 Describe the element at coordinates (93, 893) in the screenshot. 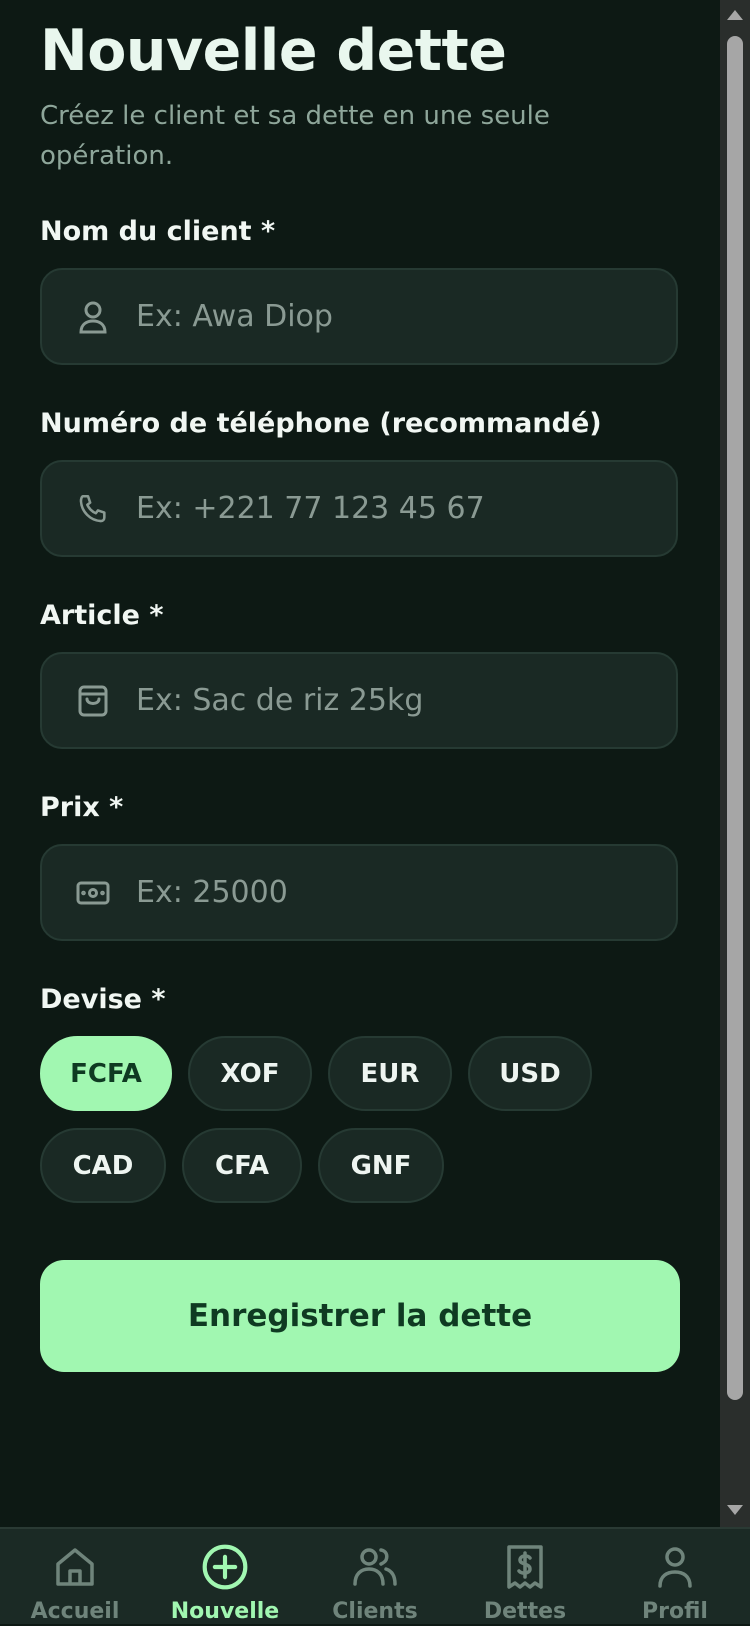

I see `banknote-icon` at that location.